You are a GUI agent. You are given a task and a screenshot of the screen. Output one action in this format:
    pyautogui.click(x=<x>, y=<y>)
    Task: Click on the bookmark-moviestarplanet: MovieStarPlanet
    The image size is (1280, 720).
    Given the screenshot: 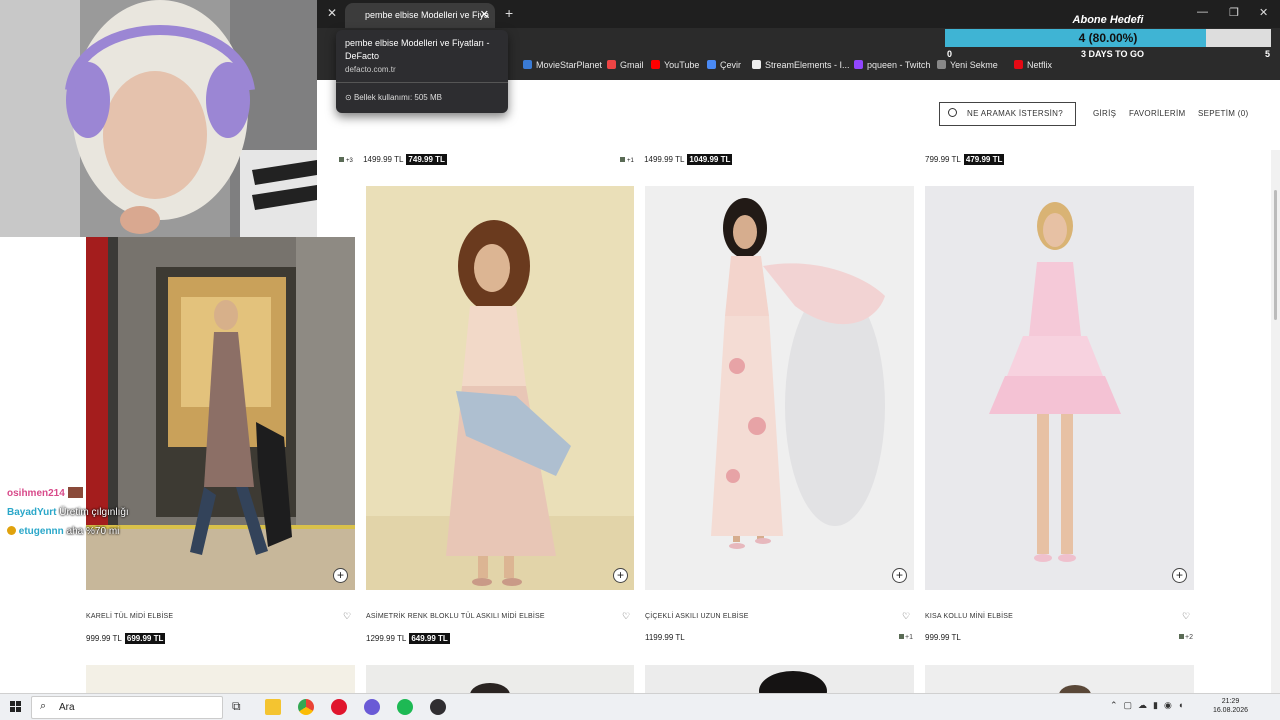 What is the action you would take?
    pyautogui.click(x=562, y=65)
    